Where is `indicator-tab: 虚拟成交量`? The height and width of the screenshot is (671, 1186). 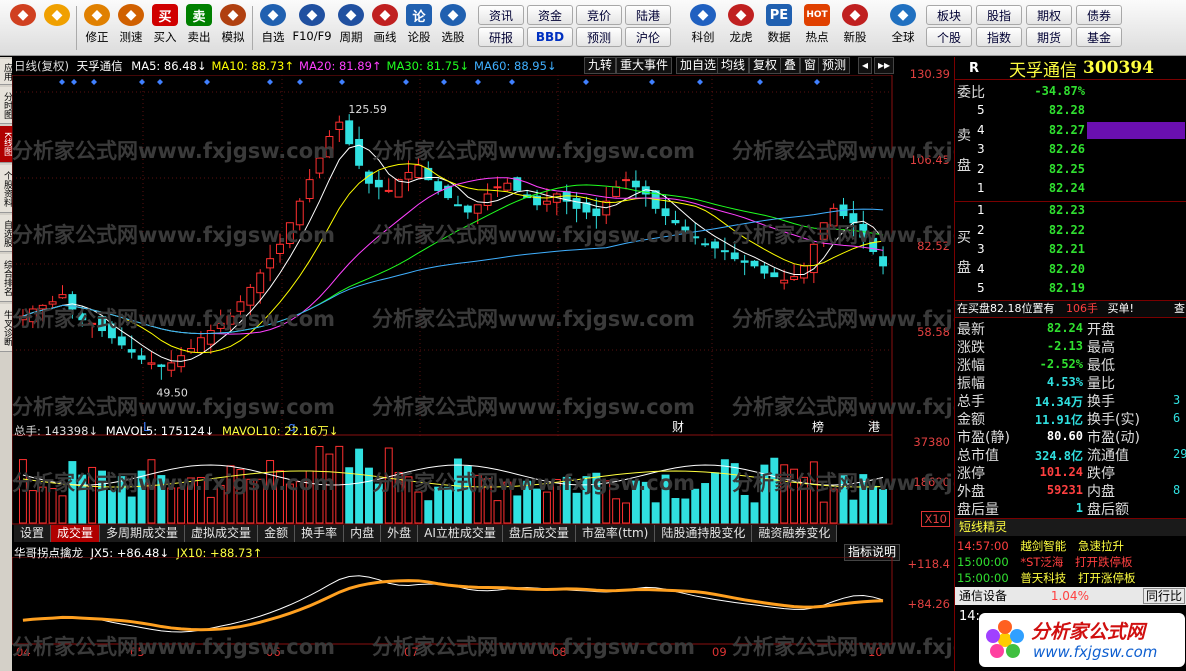 indicator-tab: 虚拟成交量 is located at coordinates (222, 533).